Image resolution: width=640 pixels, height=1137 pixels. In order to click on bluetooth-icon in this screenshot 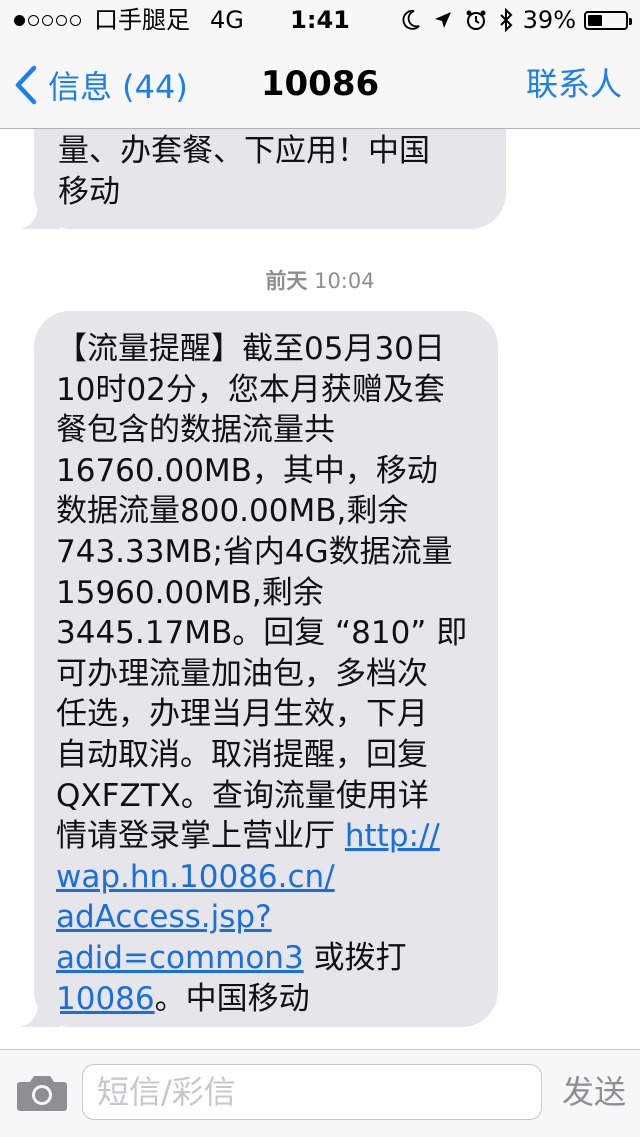, I will do `click(506, 20)`.